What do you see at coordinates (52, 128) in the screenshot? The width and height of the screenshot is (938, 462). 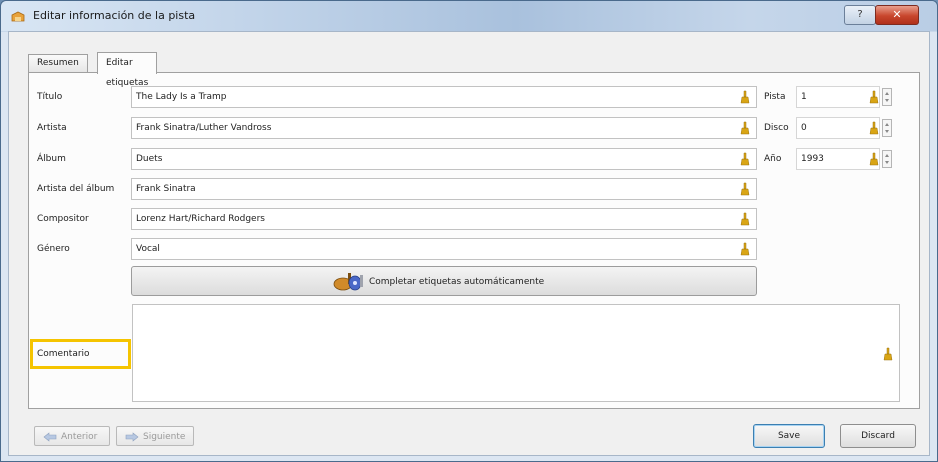 I see `label-artista: Artista` at bounding box center [52, 128].